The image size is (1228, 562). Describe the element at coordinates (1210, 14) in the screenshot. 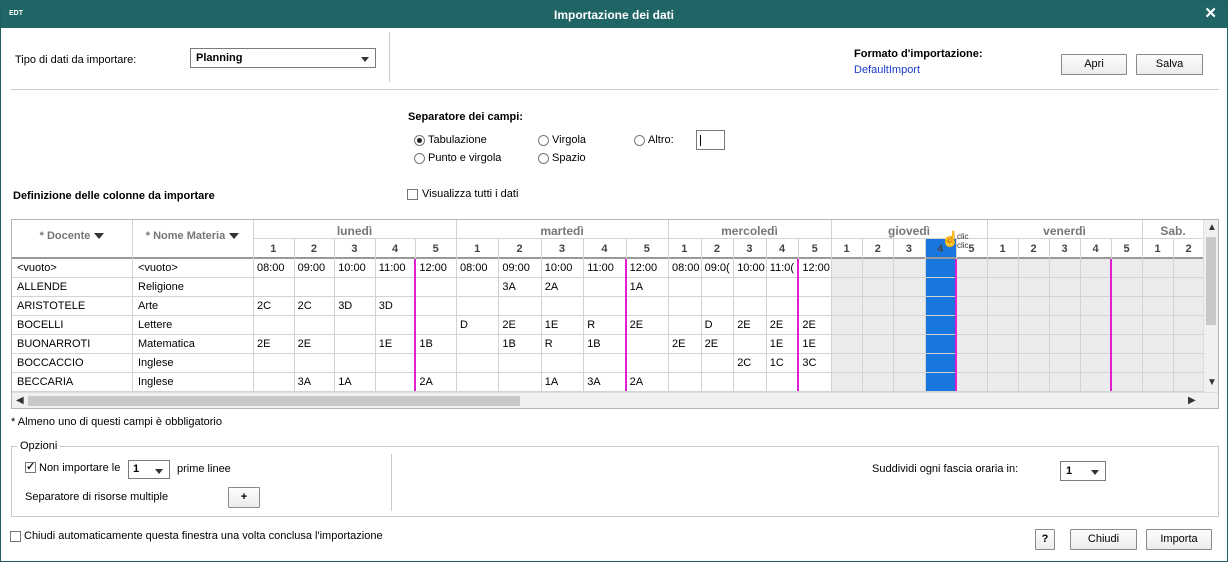

I see `close-icon: ✕` at that location.